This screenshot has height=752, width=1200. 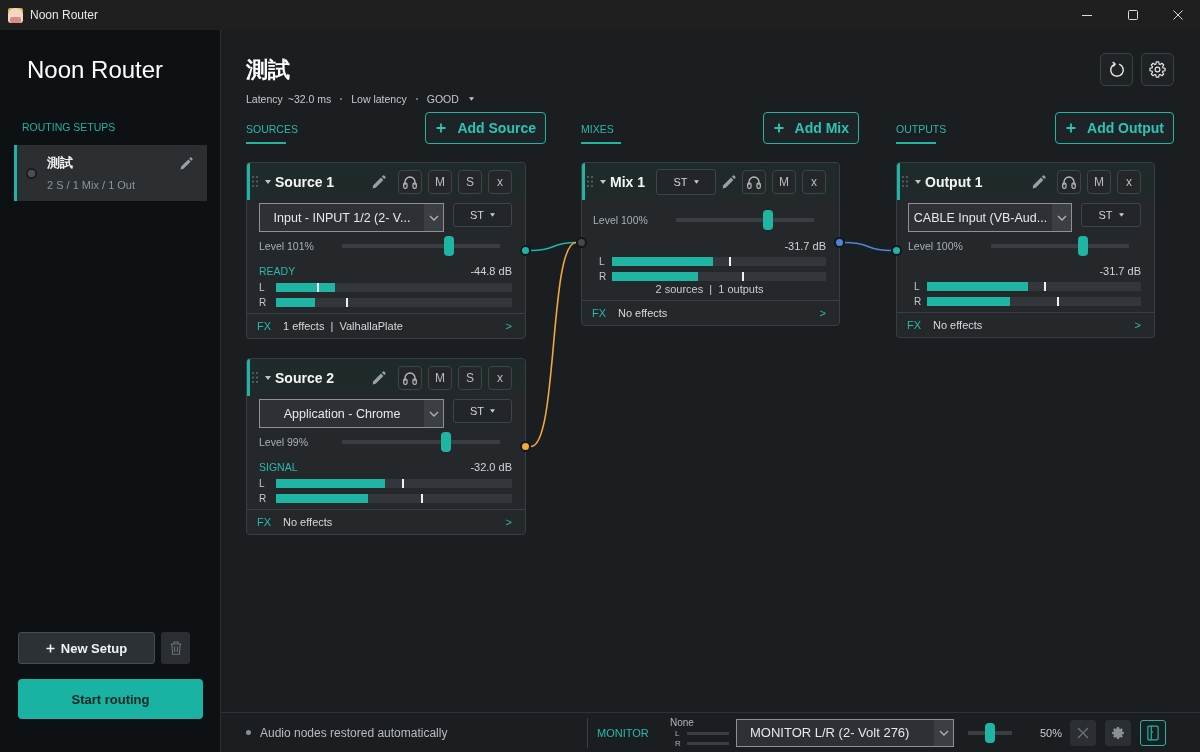 What do you see at coordinates (64, 15) in the screenshot?
I see `window-title: Noon Router` at bounding box center [64, 15].